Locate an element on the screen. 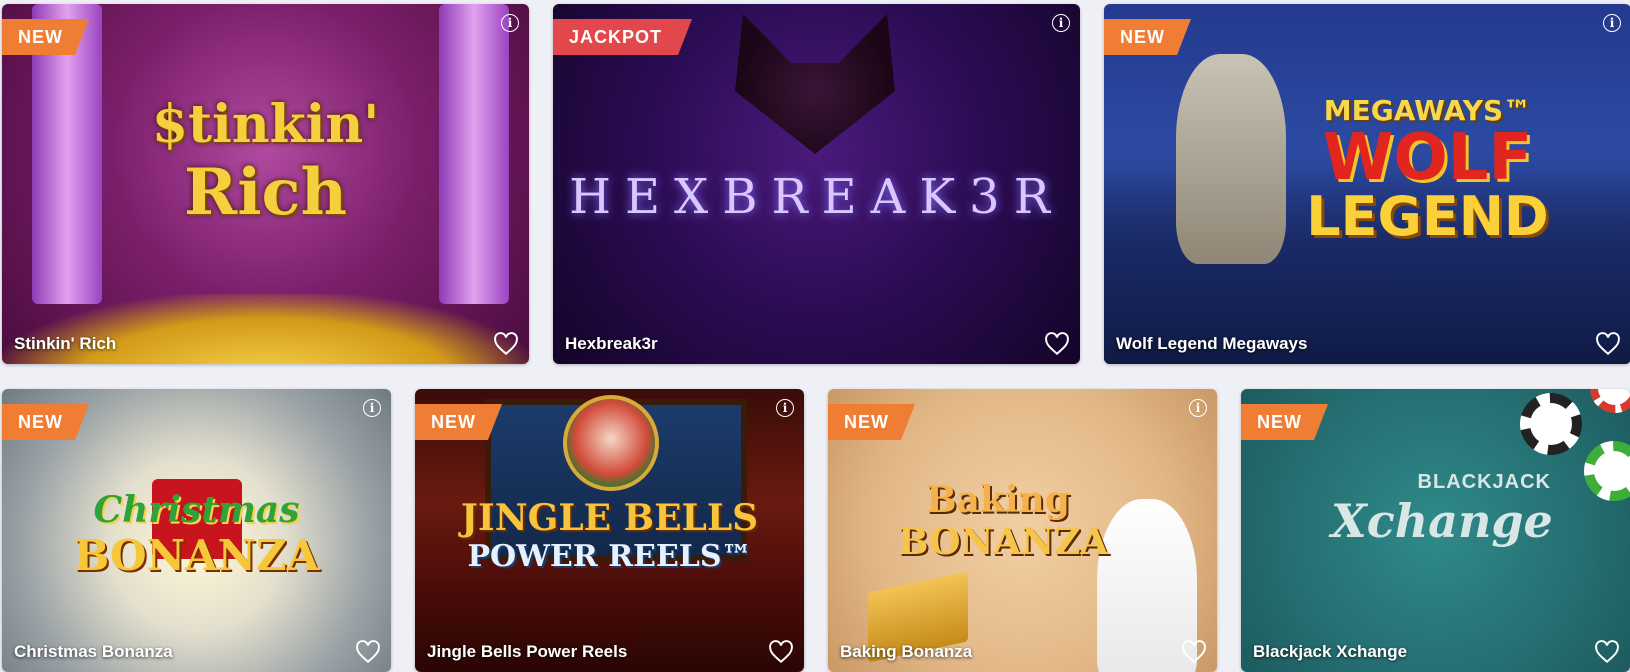  game-title: Wolf Legend Megaways is located at coordinates (1212, 343).